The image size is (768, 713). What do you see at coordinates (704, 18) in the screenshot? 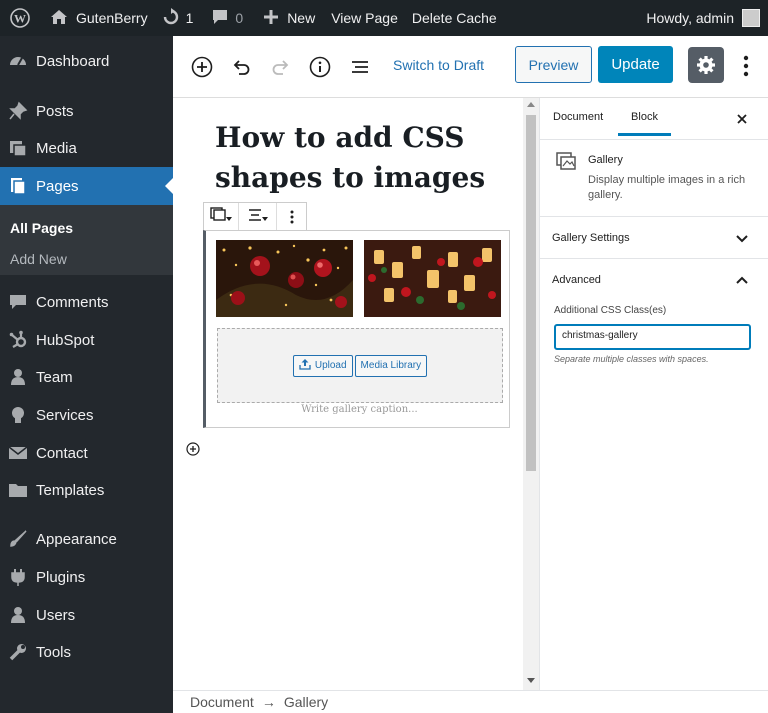
I see `account-menu: Howdy, admin` at bounding box center [704, 18].